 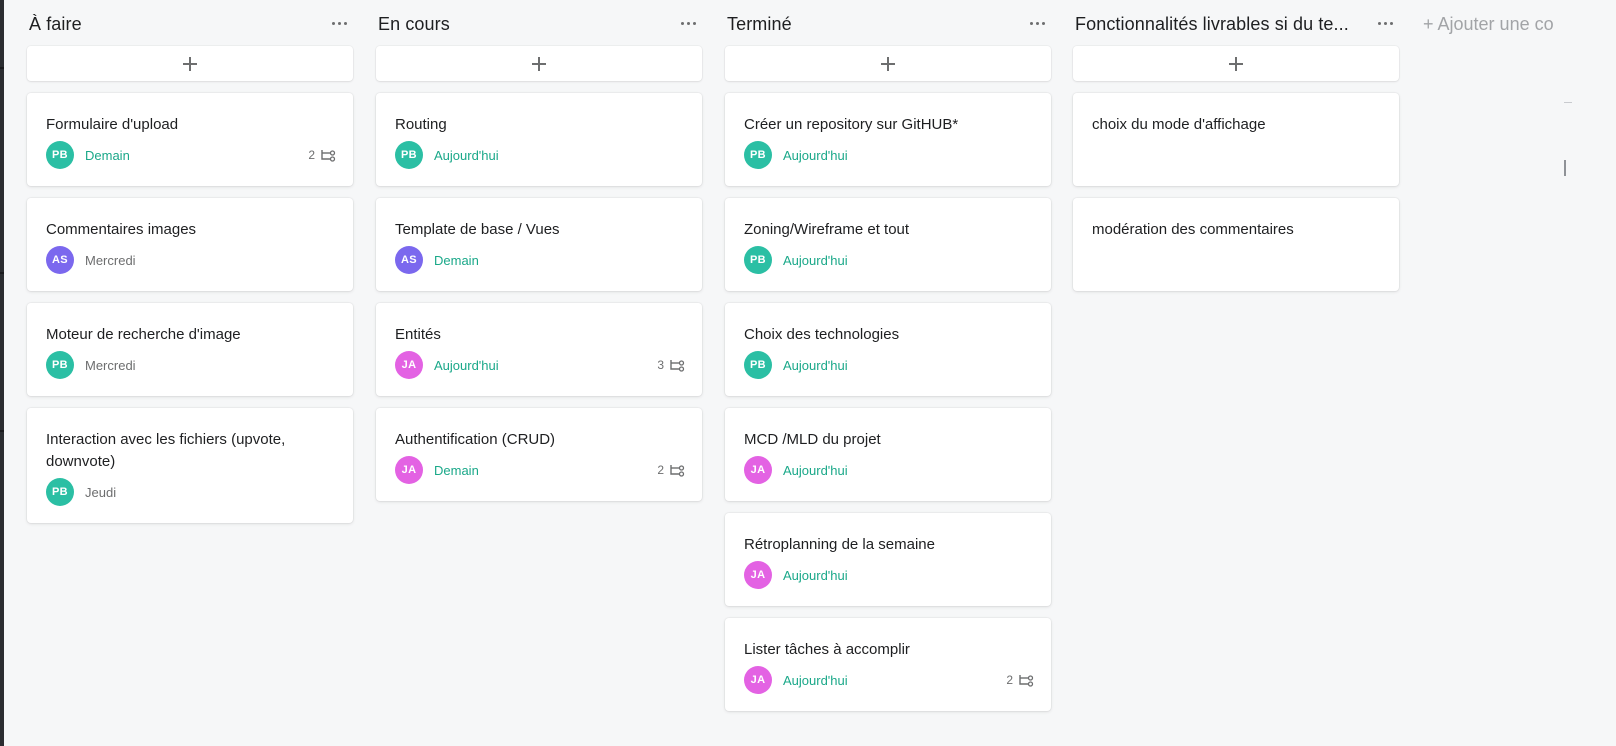 What do you see at coordinates (1236, 244) in the screenshot?
I see `task-card: modération des commentaires` at bounding box center [1236, 244].